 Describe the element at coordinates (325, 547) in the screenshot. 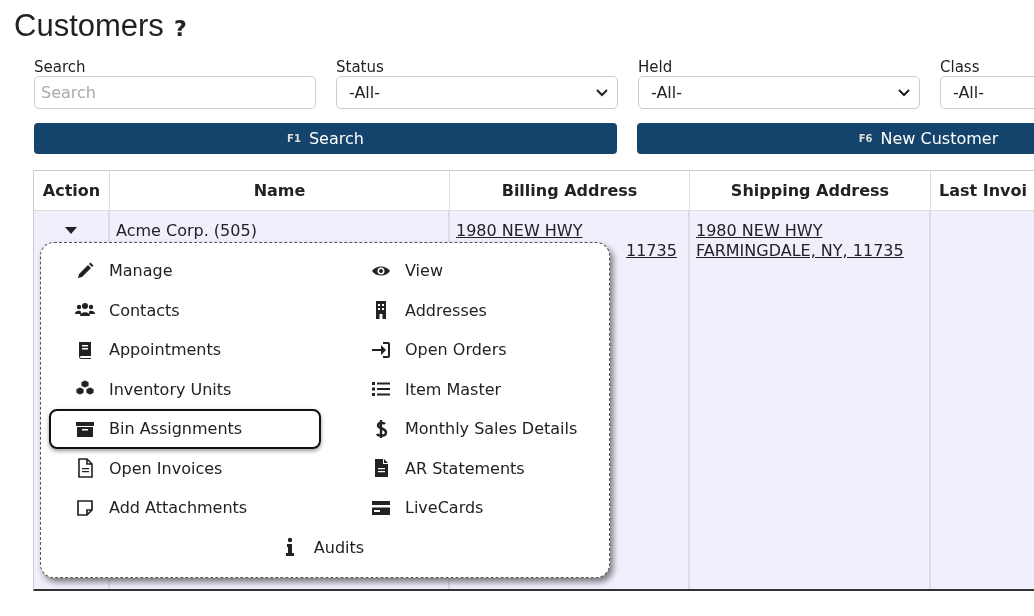

I see `menu-item: Audits` at that location.